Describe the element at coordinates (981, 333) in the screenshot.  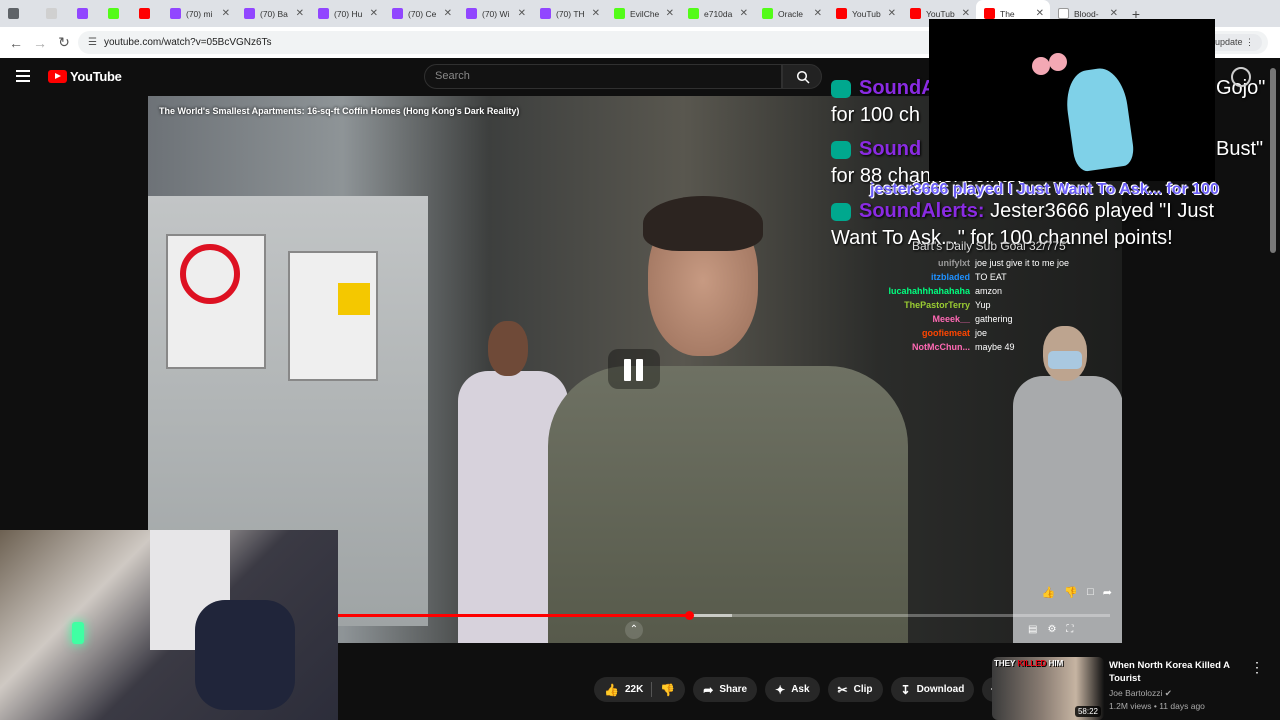
I see `chat-text: joe` at that location.